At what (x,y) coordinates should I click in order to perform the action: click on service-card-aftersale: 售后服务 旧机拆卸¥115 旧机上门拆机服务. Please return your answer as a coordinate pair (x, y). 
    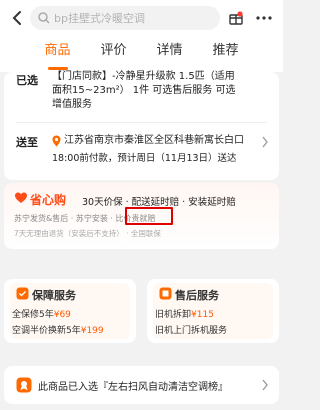
    Looking at the image, I should click on (213, 311).